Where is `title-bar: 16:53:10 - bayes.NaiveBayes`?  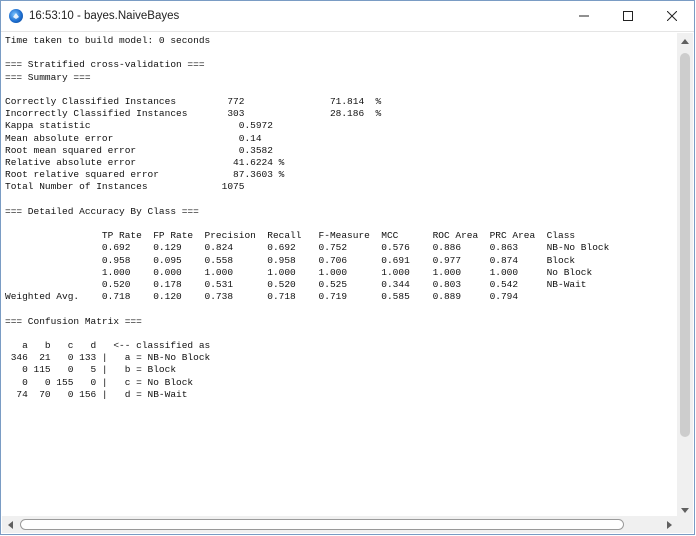
title-bar: 16:53:10 - bayes.NaiveBayes is located at coordinates (347, 16).